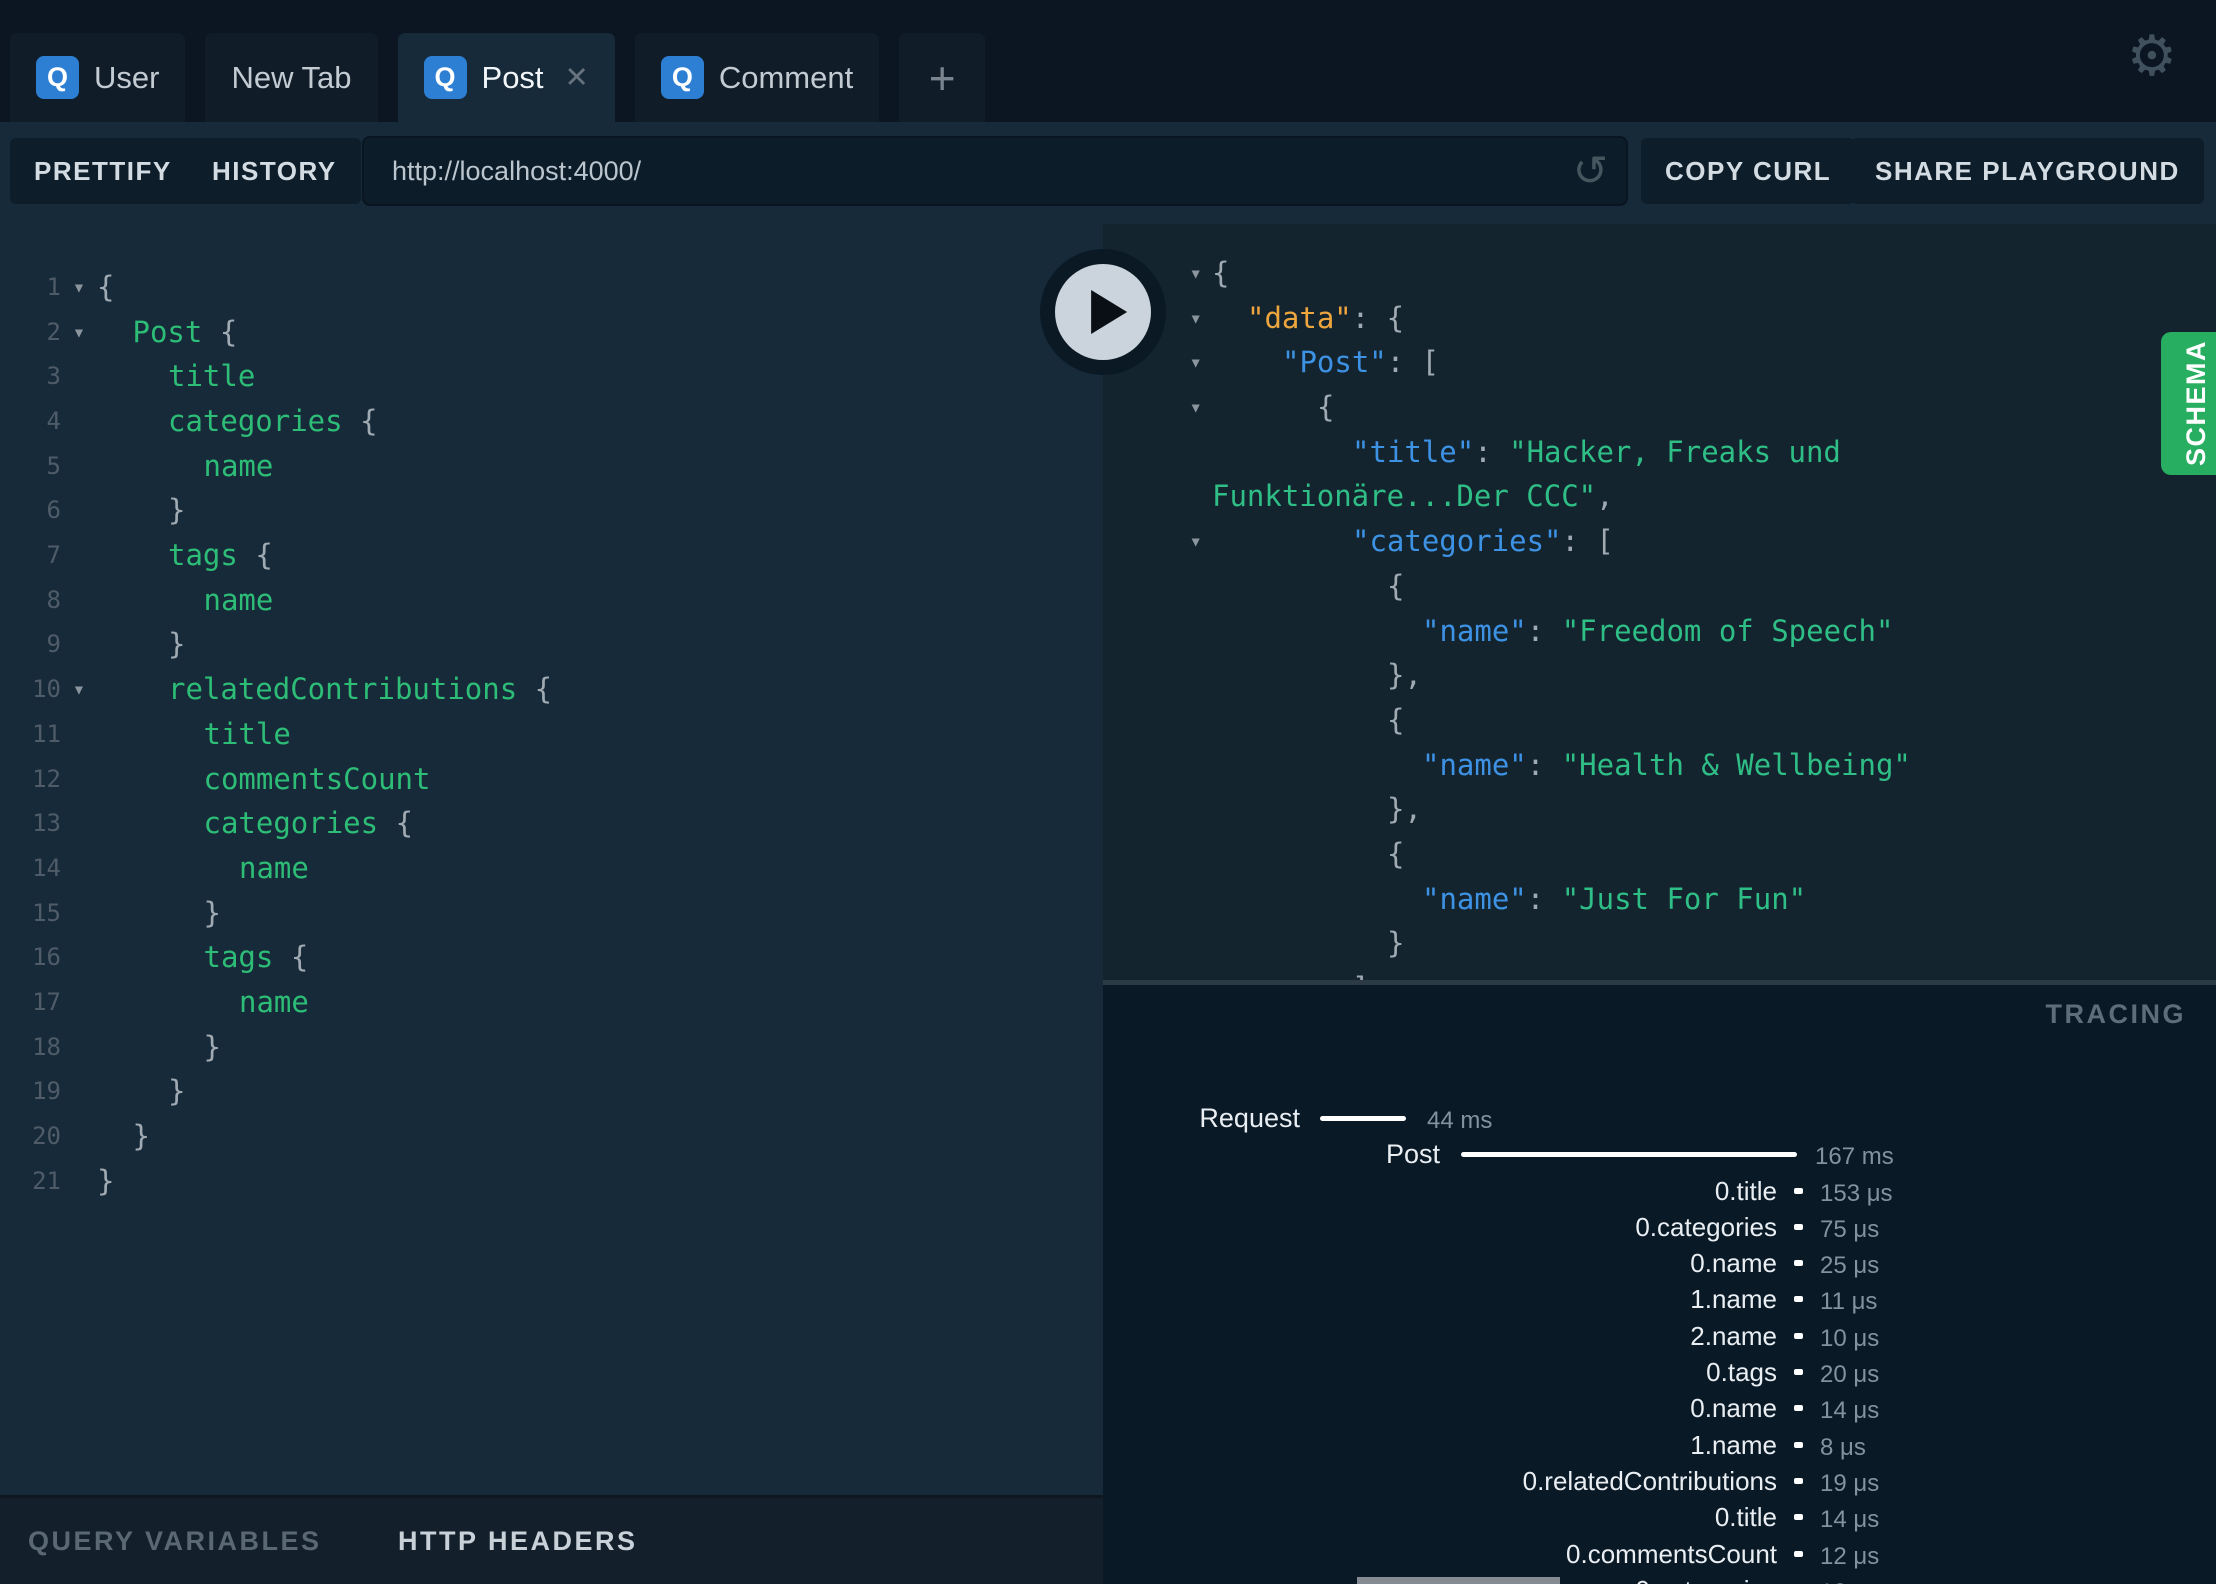 The height and width of the screenshot is (1584, 2216). What do you see at coordinates (185, 466) in the screenshot?
I see `code-text: name` at bounding box center [185, 466].